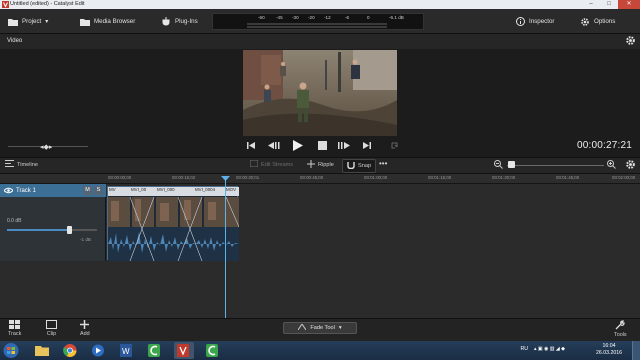 This screenshot has height=360, width=640. I want to click on add-menu-button: Add, so click(85, 328).